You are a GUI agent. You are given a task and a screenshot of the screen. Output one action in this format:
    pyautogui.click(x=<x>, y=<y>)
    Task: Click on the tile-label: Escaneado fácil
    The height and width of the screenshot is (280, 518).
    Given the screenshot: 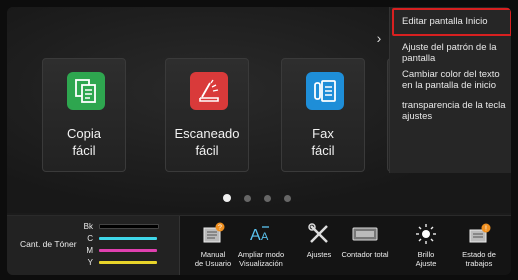 What is the action you would take?
    pyautogui.click(x=207, y=142)
    